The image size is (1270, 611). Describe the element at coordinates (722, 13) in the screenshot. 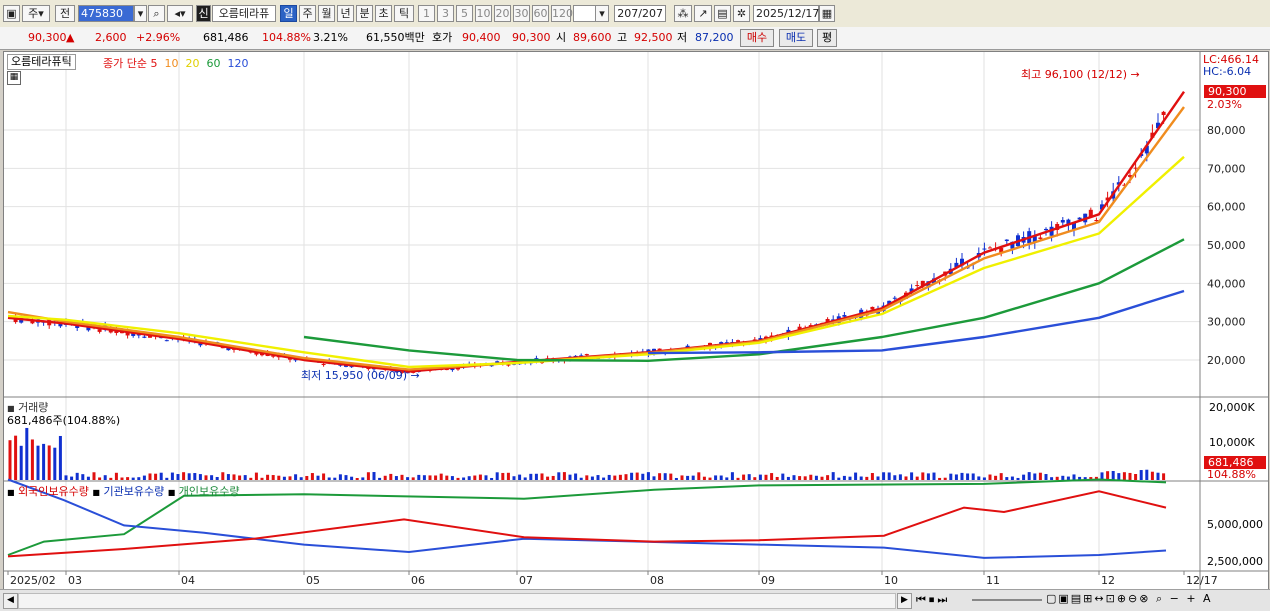

I see `save-icon: ▤` at that location.